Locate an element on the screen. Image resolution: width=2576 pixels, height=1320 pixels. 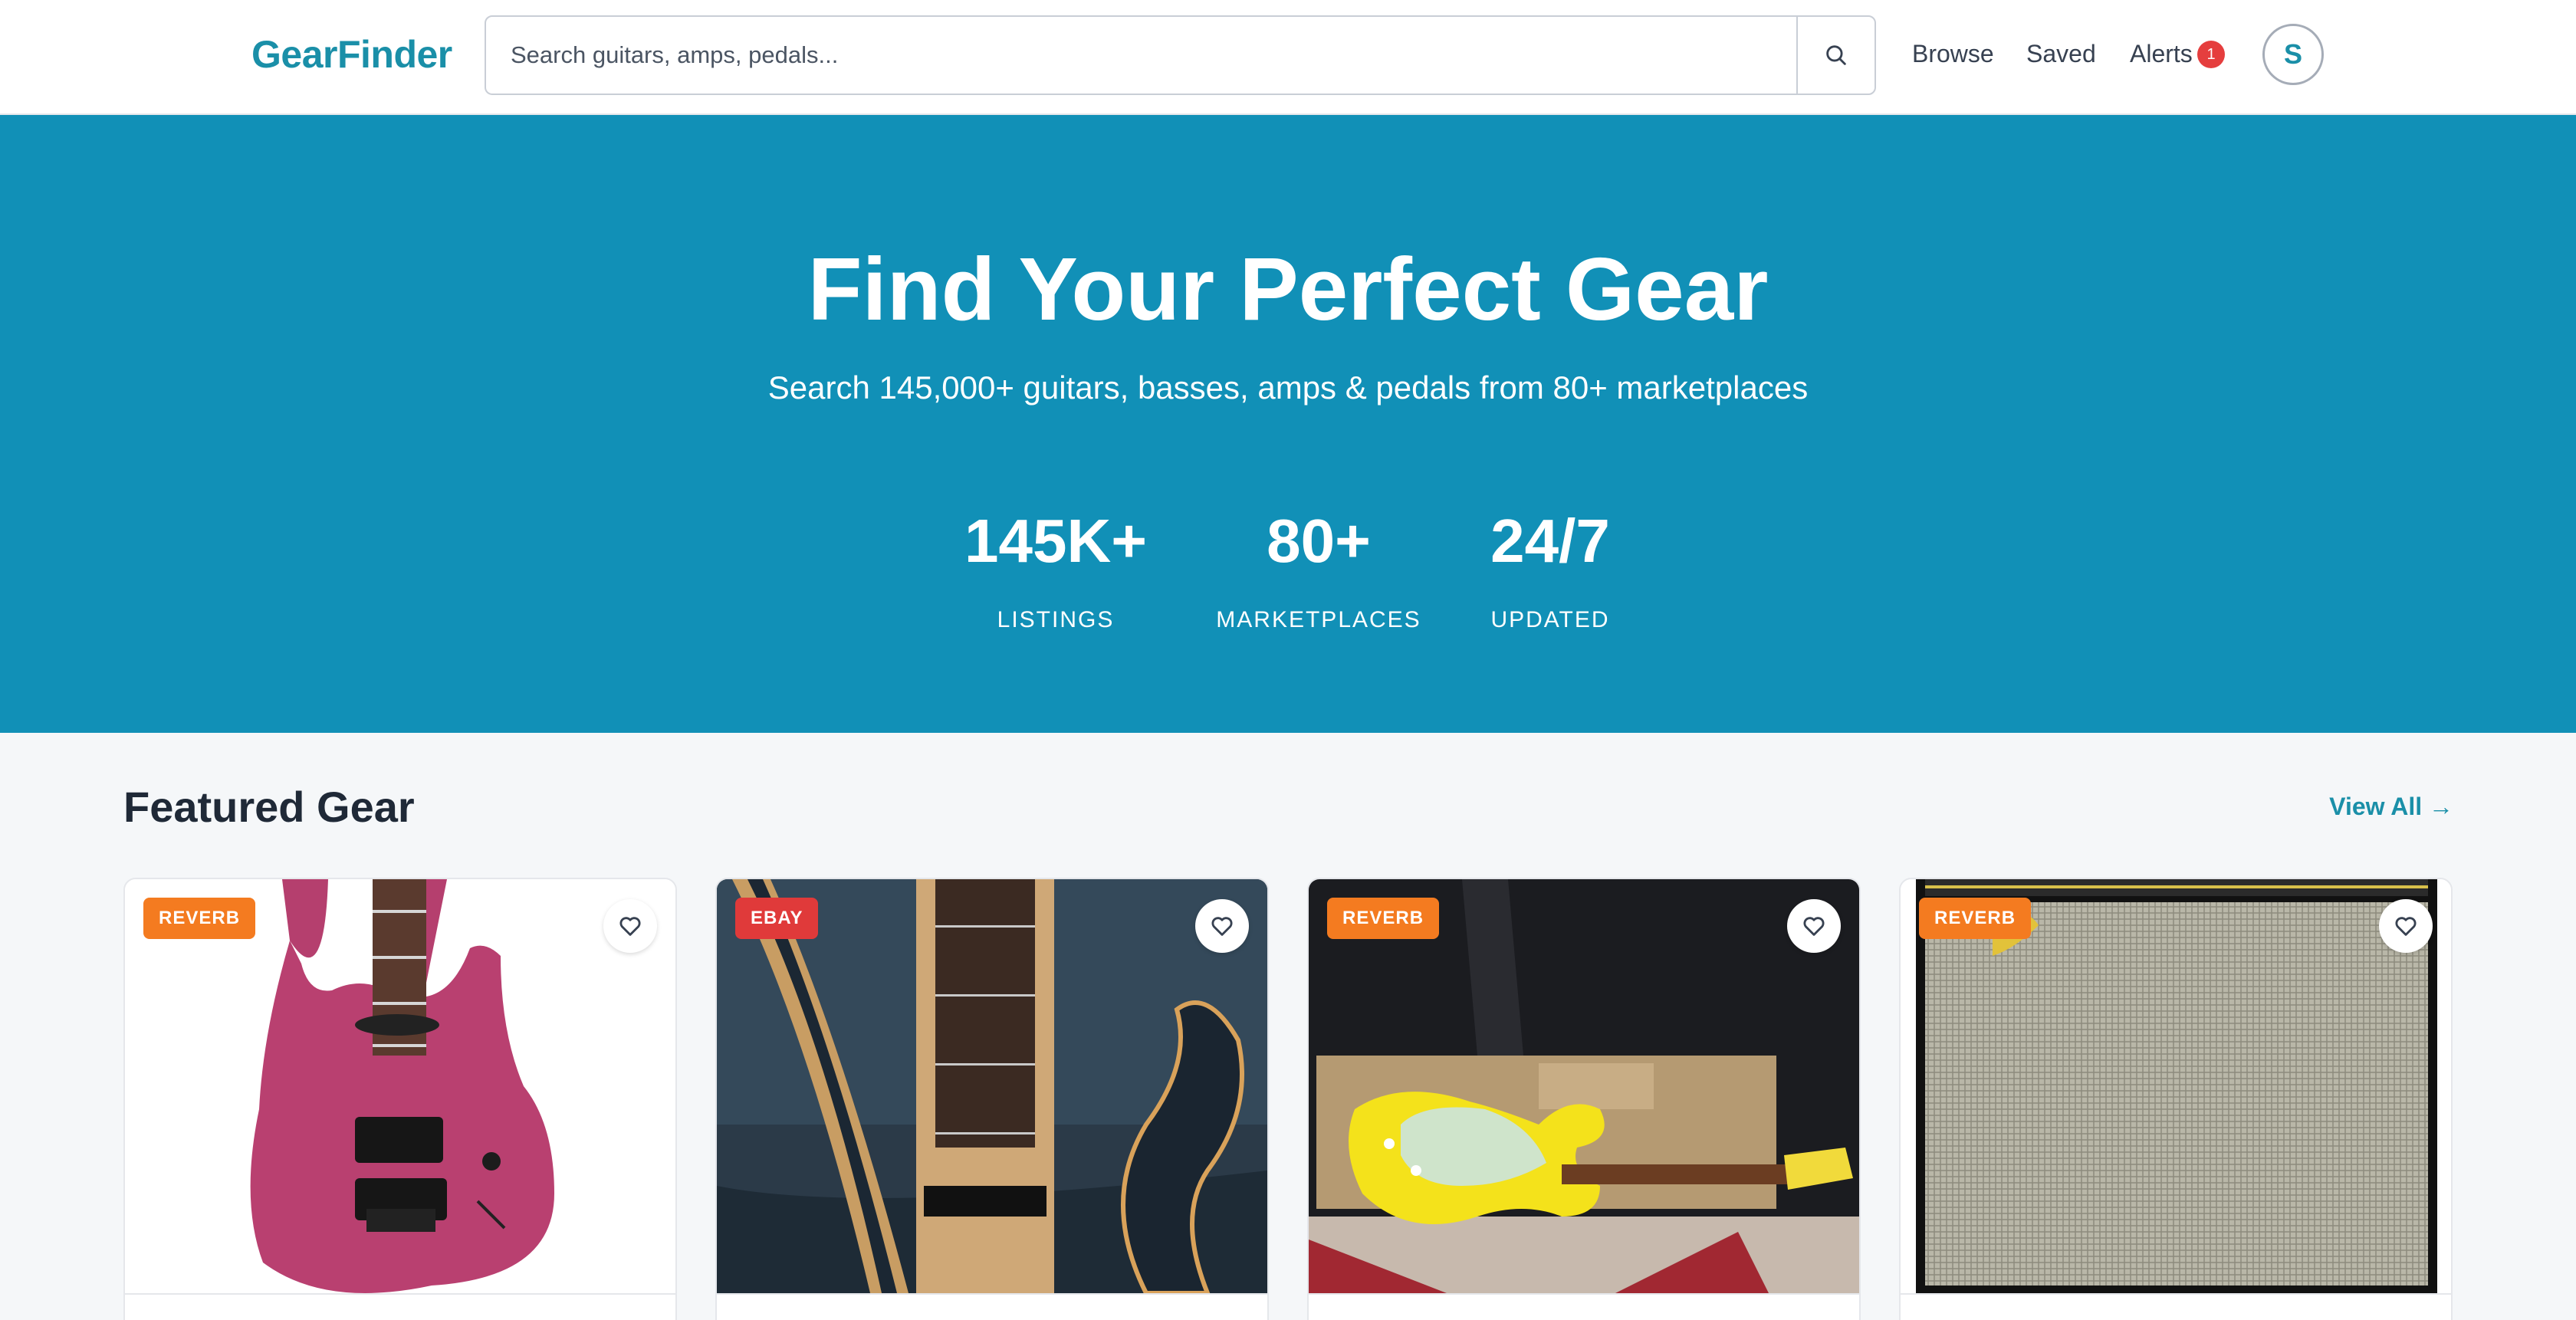
source-badge: EBAY is located at coordinates (777, 918).